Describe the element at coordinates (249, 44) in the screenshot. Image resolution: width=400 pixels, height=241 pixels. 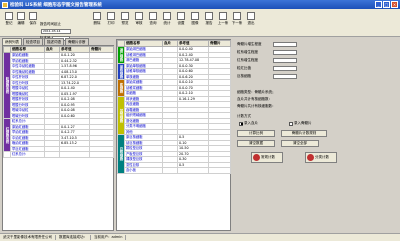
I see `right-field-label: 骨髓片增生程度` at that location.